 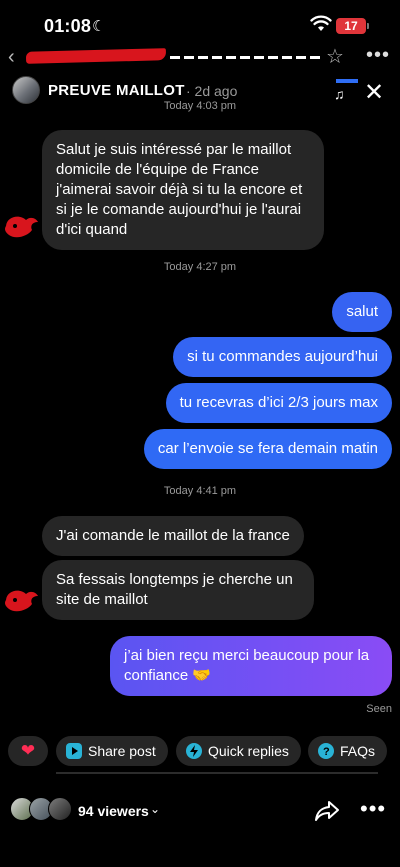 I want to click on faqs-label: FAQs, so click(x=358, y=751).